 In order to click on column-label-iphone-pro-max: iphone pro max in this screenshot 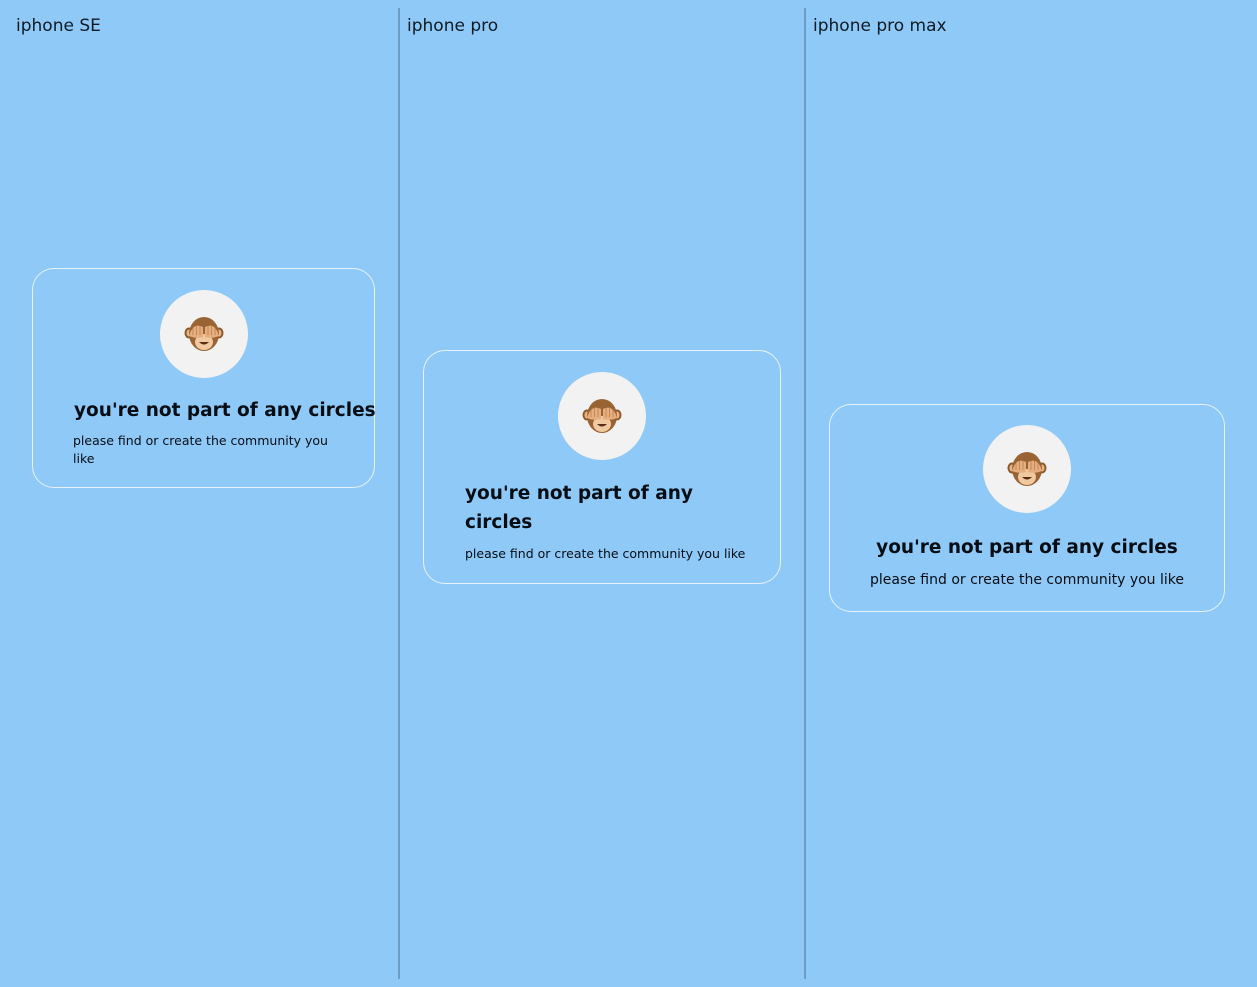, I will do `click(880, 26)`.